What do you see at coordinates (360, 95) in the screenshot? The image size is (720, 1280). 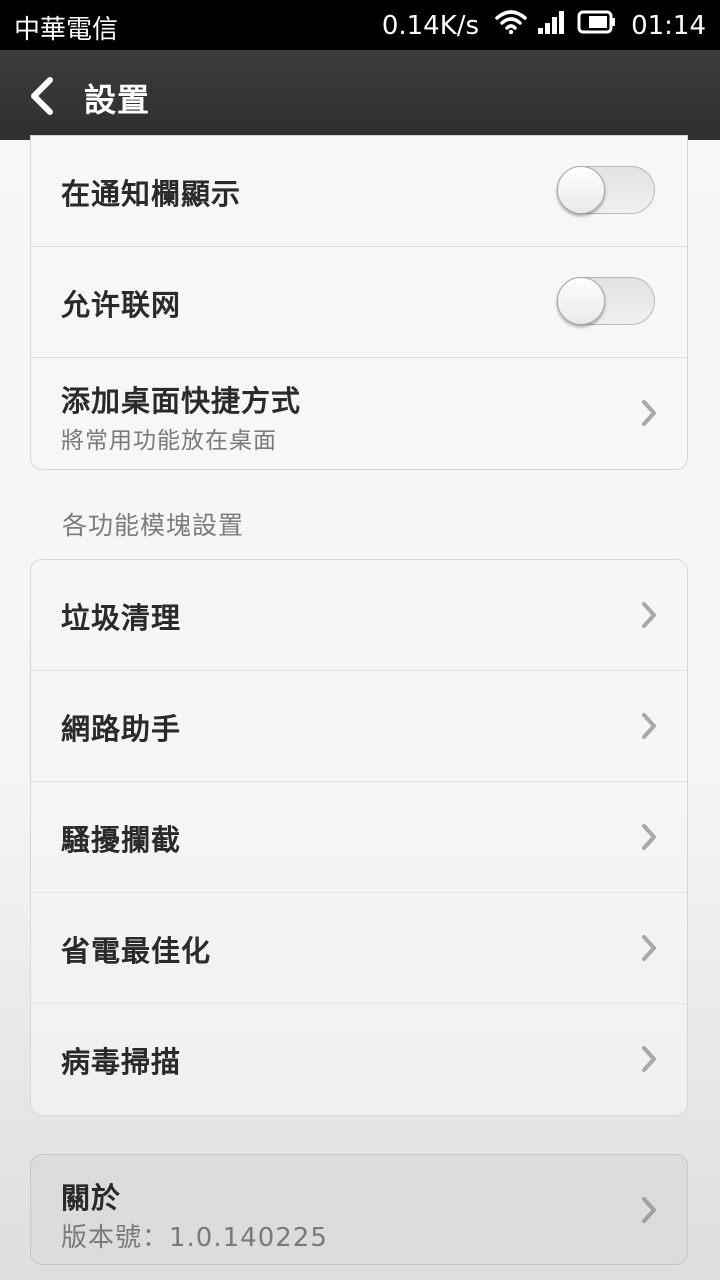 I see `action-bar: 設置` at bounding box center [360, 95].